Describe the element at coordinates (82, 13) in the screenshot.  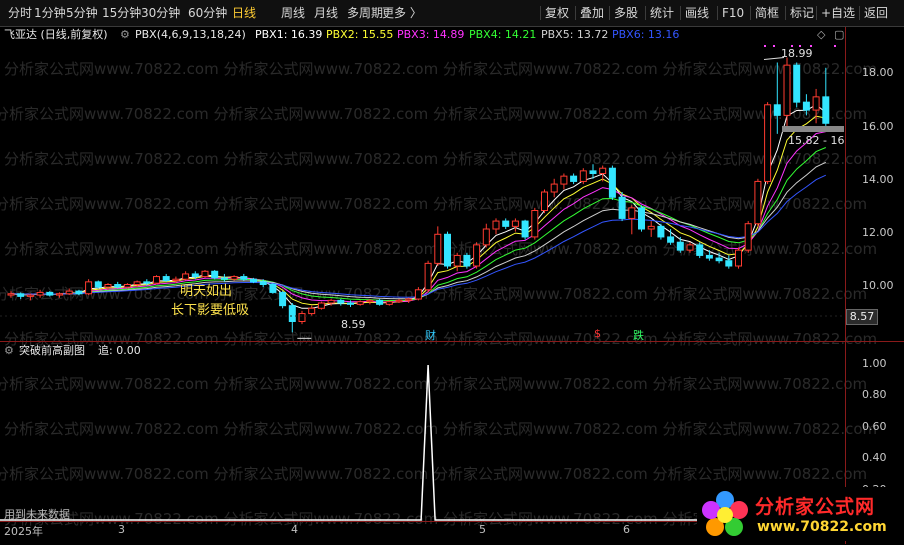
I see `period-tab: 5分钟` at that location.